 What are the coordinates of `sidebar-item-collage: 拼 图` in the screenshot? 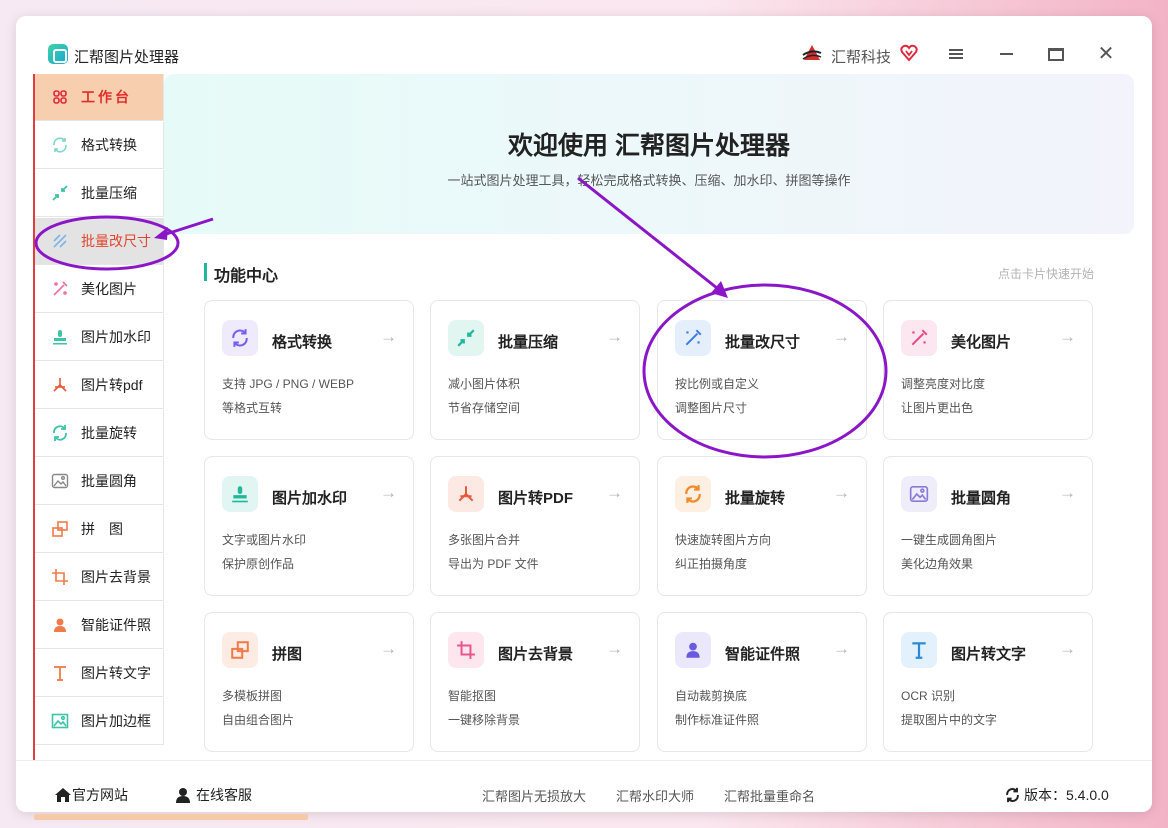 It's located at (99, 529).